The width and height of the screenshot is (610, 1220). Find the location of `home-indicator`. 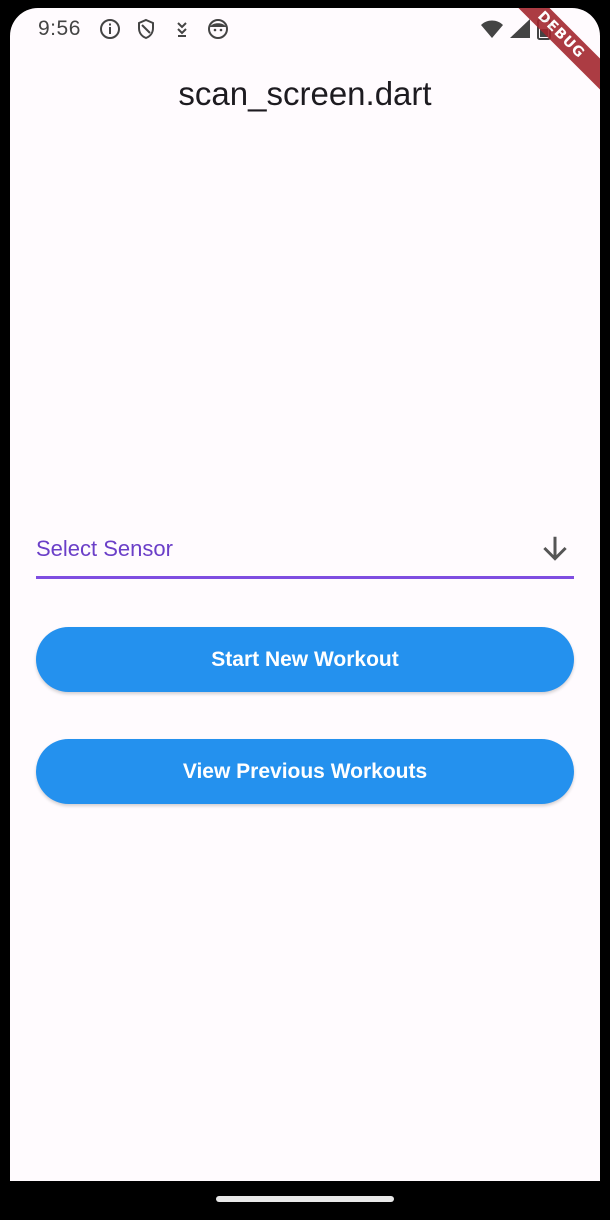

home-indicator is located at coordinates (305, 1199).